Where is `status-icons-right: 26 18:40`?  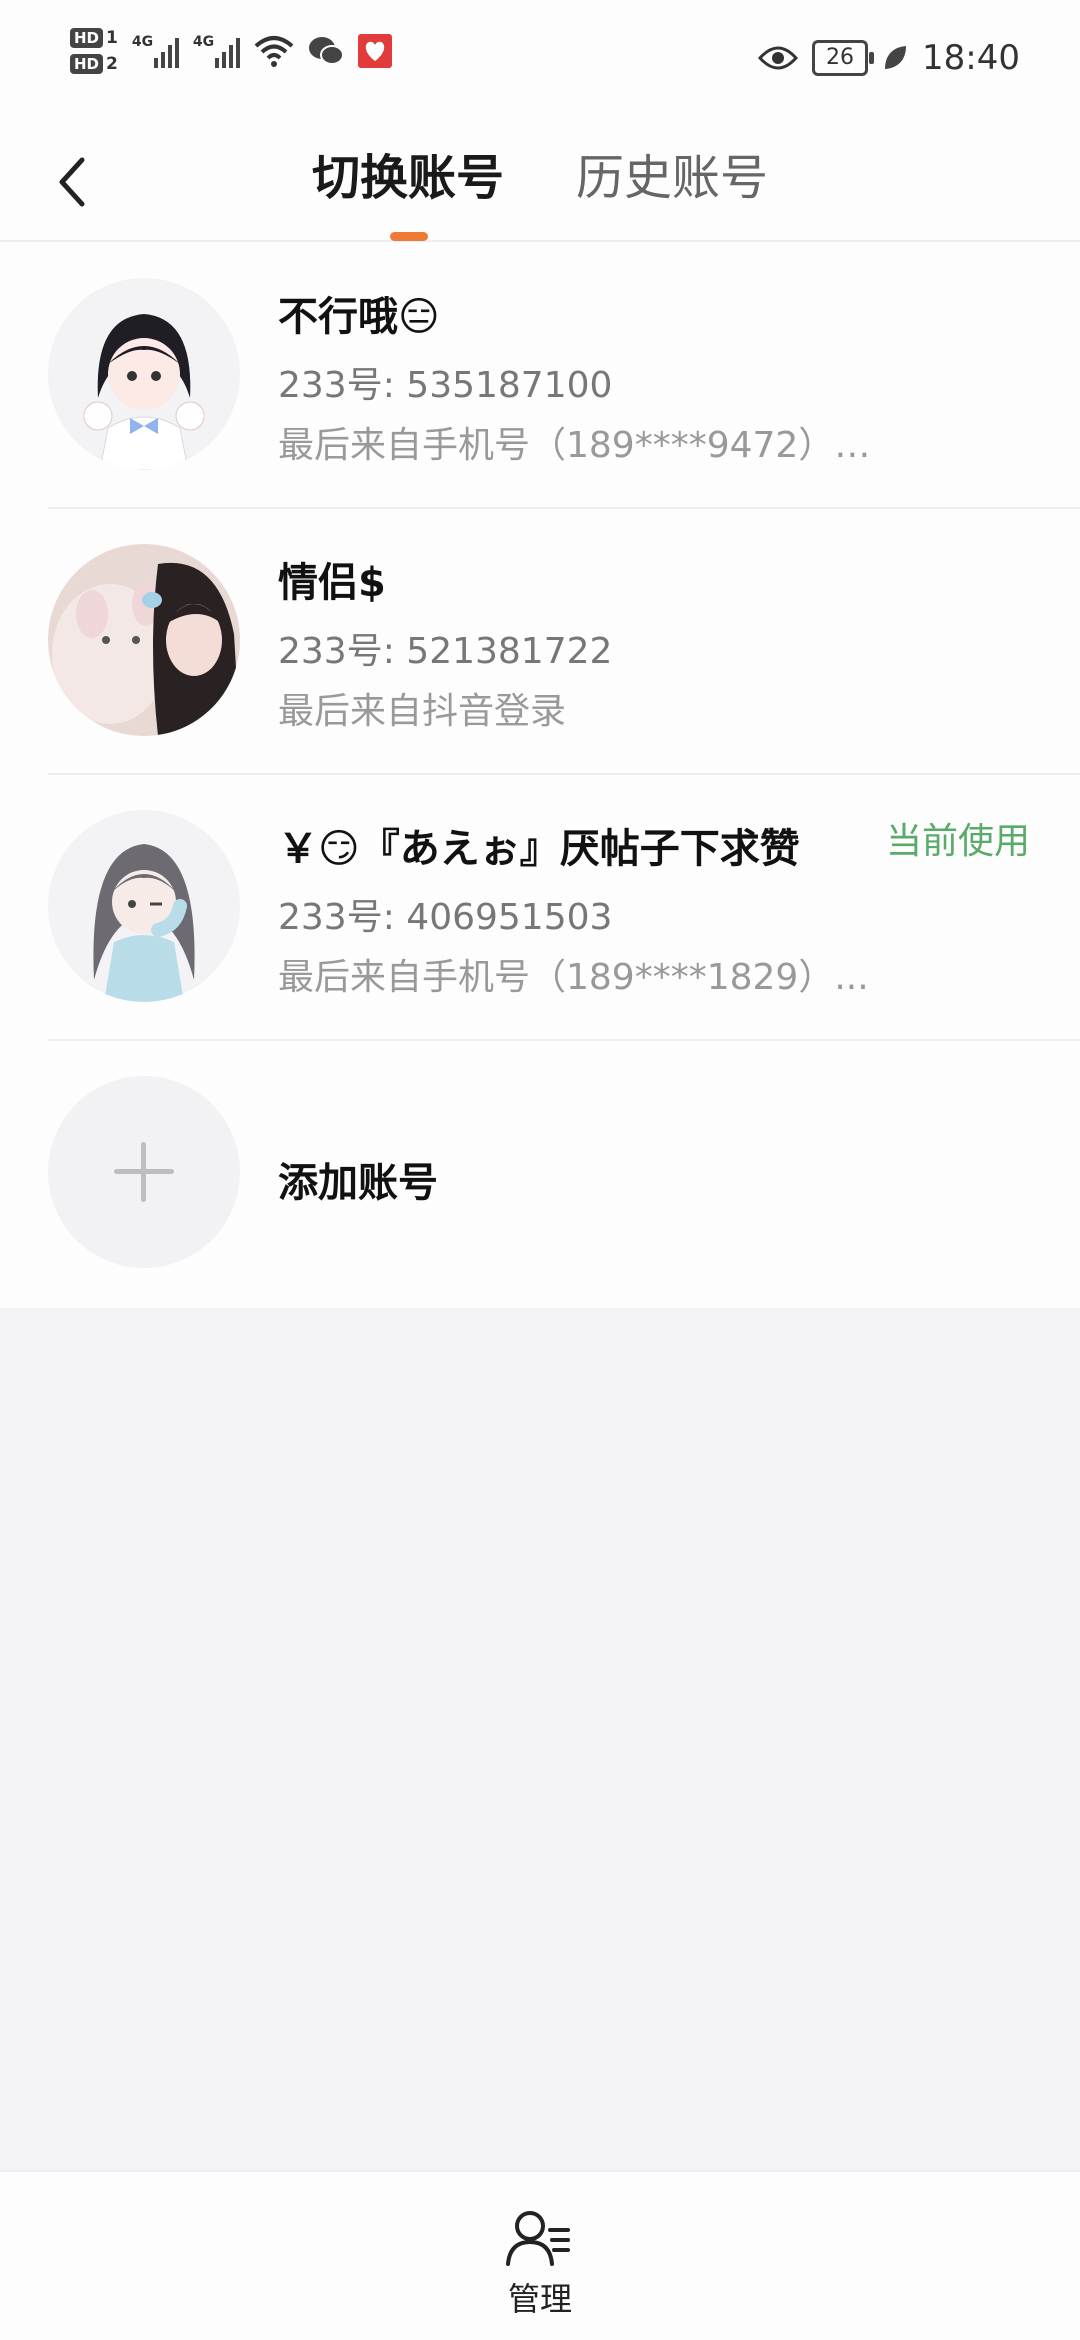 status-icons-right: 26 18:40 is located at coordinates (889, 58).